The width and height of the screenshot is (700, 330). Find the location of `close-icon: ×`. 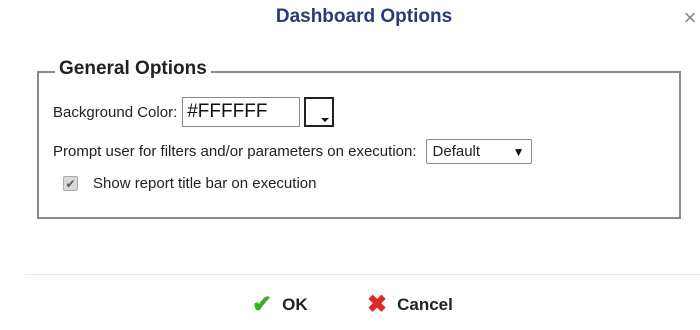

close-icon: × is located at coordinates (690, 18).